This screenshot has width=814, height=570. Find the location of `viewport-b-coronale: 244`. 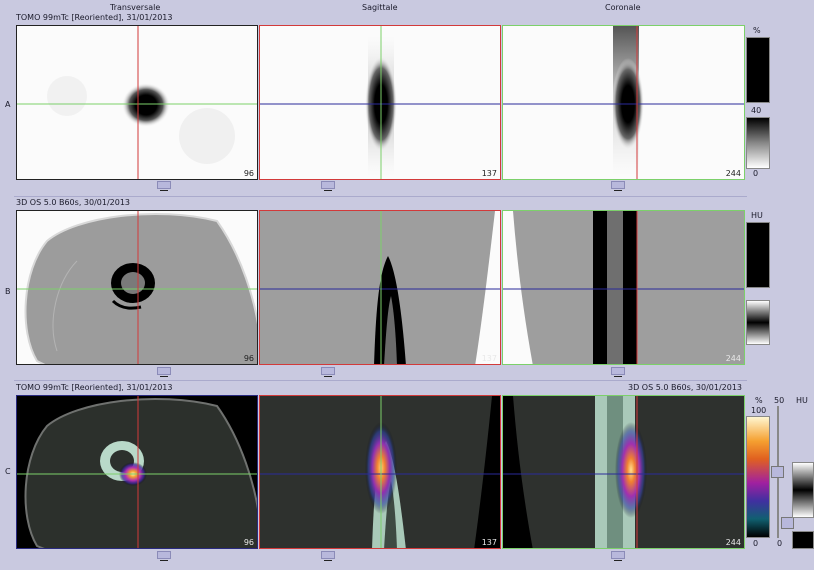

viewport-b-coronale: 244 is located at coordinates (623, 287).